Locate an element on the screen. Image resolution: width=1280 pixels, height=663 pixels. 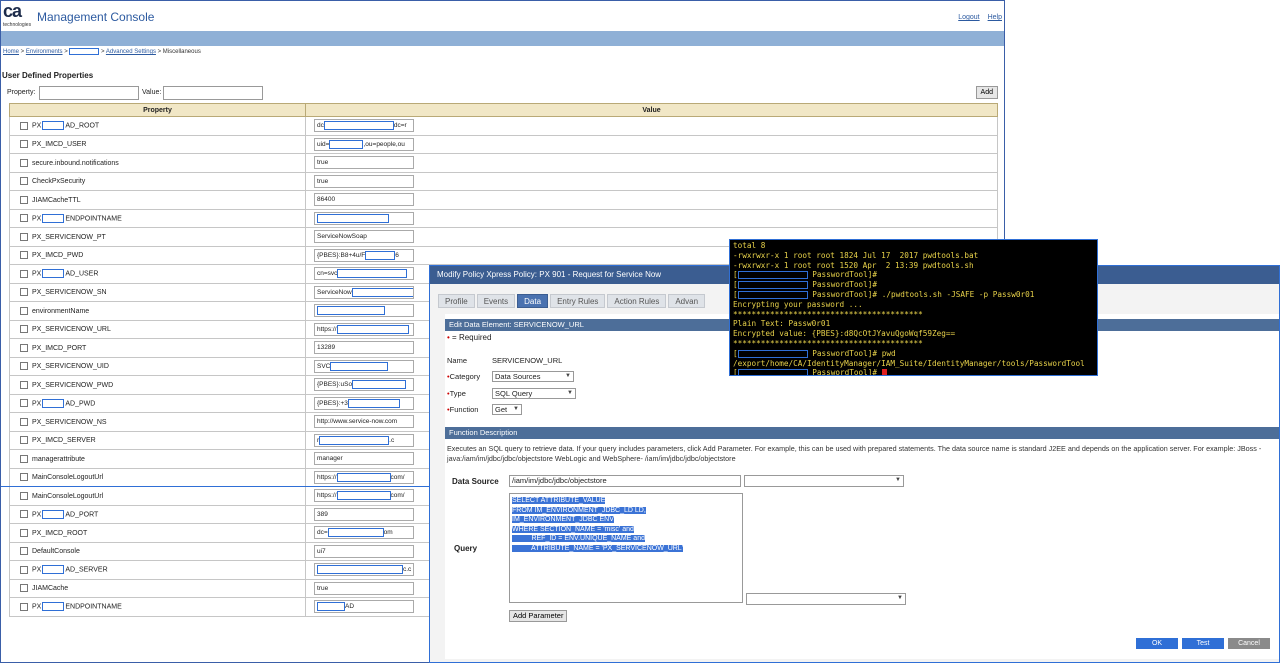
breadcrumb-home: Home is located at coordinates (11, 52).